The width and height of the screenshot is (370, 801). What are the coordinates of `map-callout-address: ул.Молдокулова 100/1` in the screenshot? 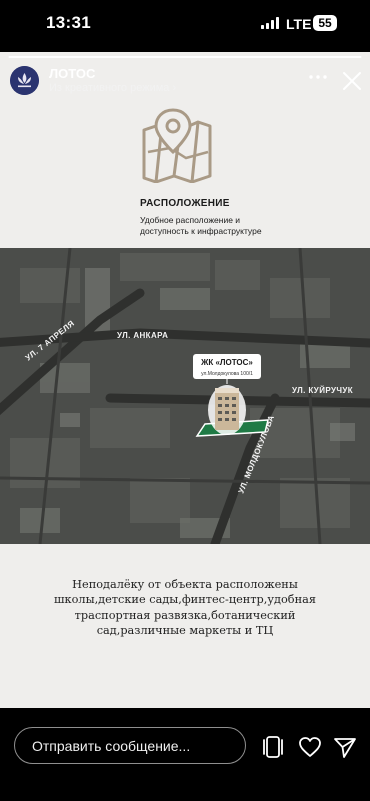 It's located at (227, 374).